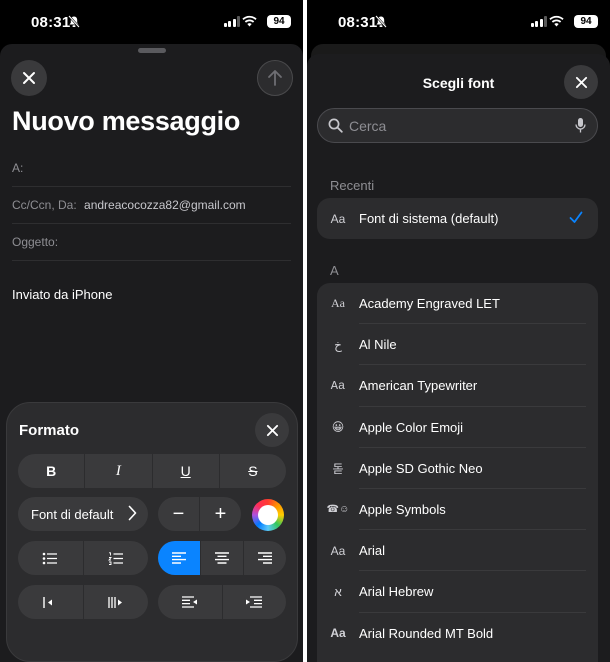 This screenshot has height=662, width=610. I want to click on block-indent-segment, so click(83, 602).